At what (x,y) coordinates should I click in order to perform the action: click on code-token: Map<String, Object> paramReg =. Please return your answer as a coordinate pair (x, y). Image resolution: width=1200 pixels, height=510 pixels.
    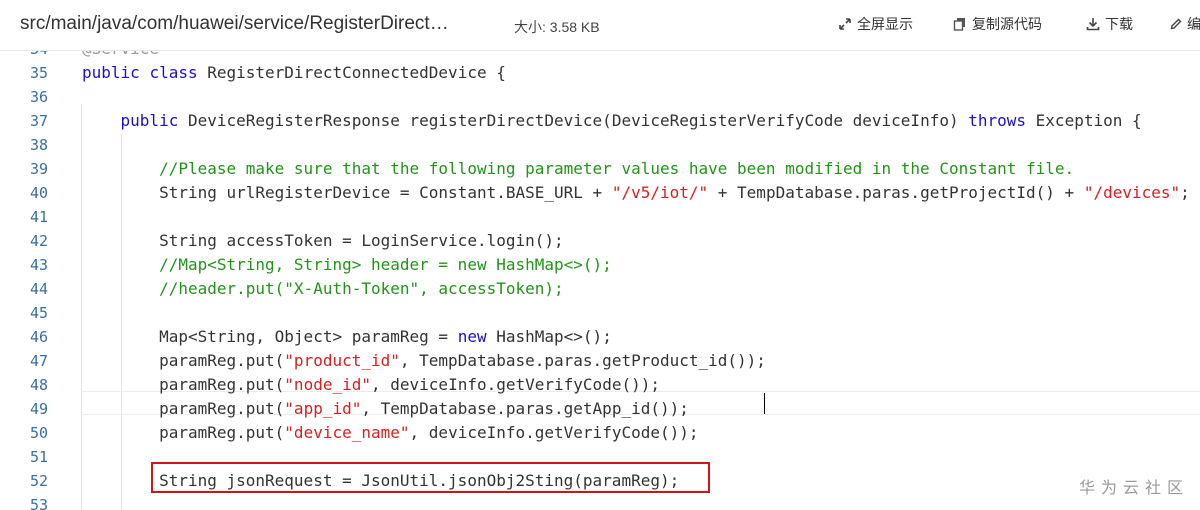
    Looking at the image, I should click on (270, 336).